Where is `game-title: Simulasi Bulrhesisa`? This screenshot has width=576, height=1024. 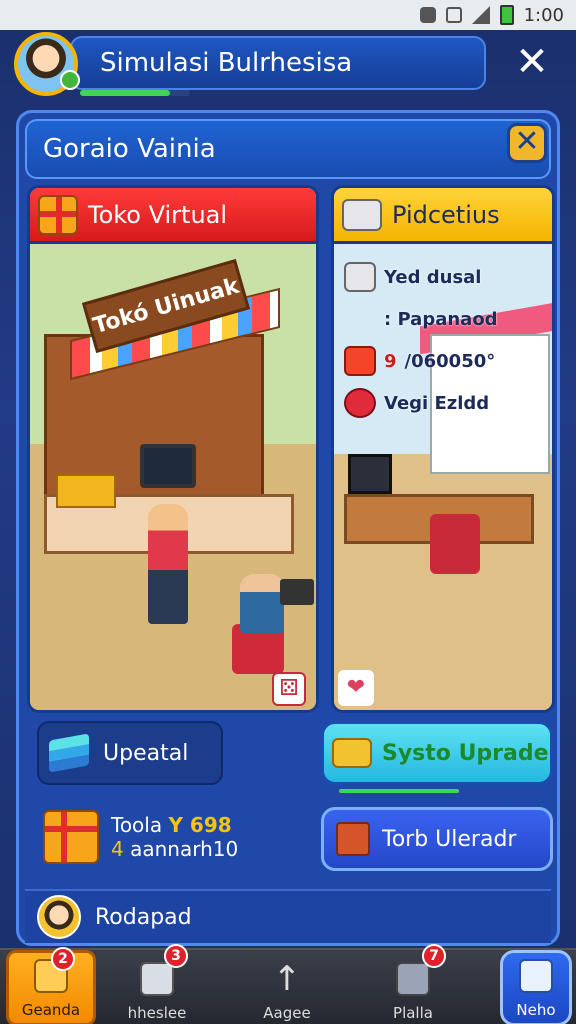
game-title: Simulasi Bulrhesisa is located at coordinates (226, 63).